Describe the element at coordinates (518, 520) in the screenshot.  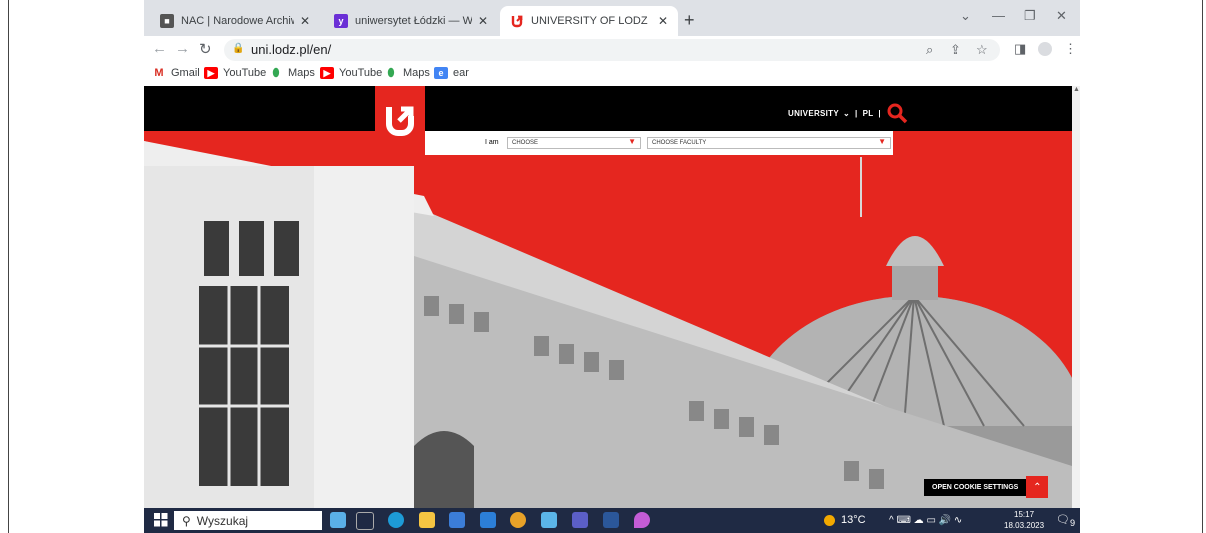
I see `chrome-icon` at that location.